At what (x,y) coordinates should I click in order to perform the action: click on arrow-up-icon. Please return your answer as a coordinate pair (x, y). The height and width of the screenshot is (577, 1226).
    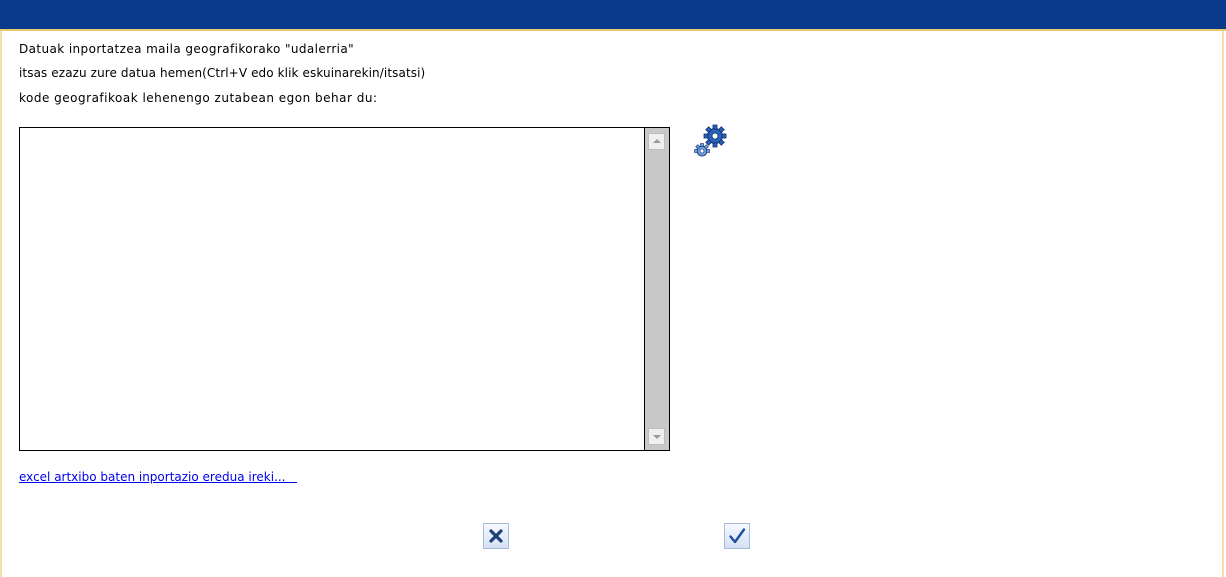
    Looking at the image, I should click on (657, 141).